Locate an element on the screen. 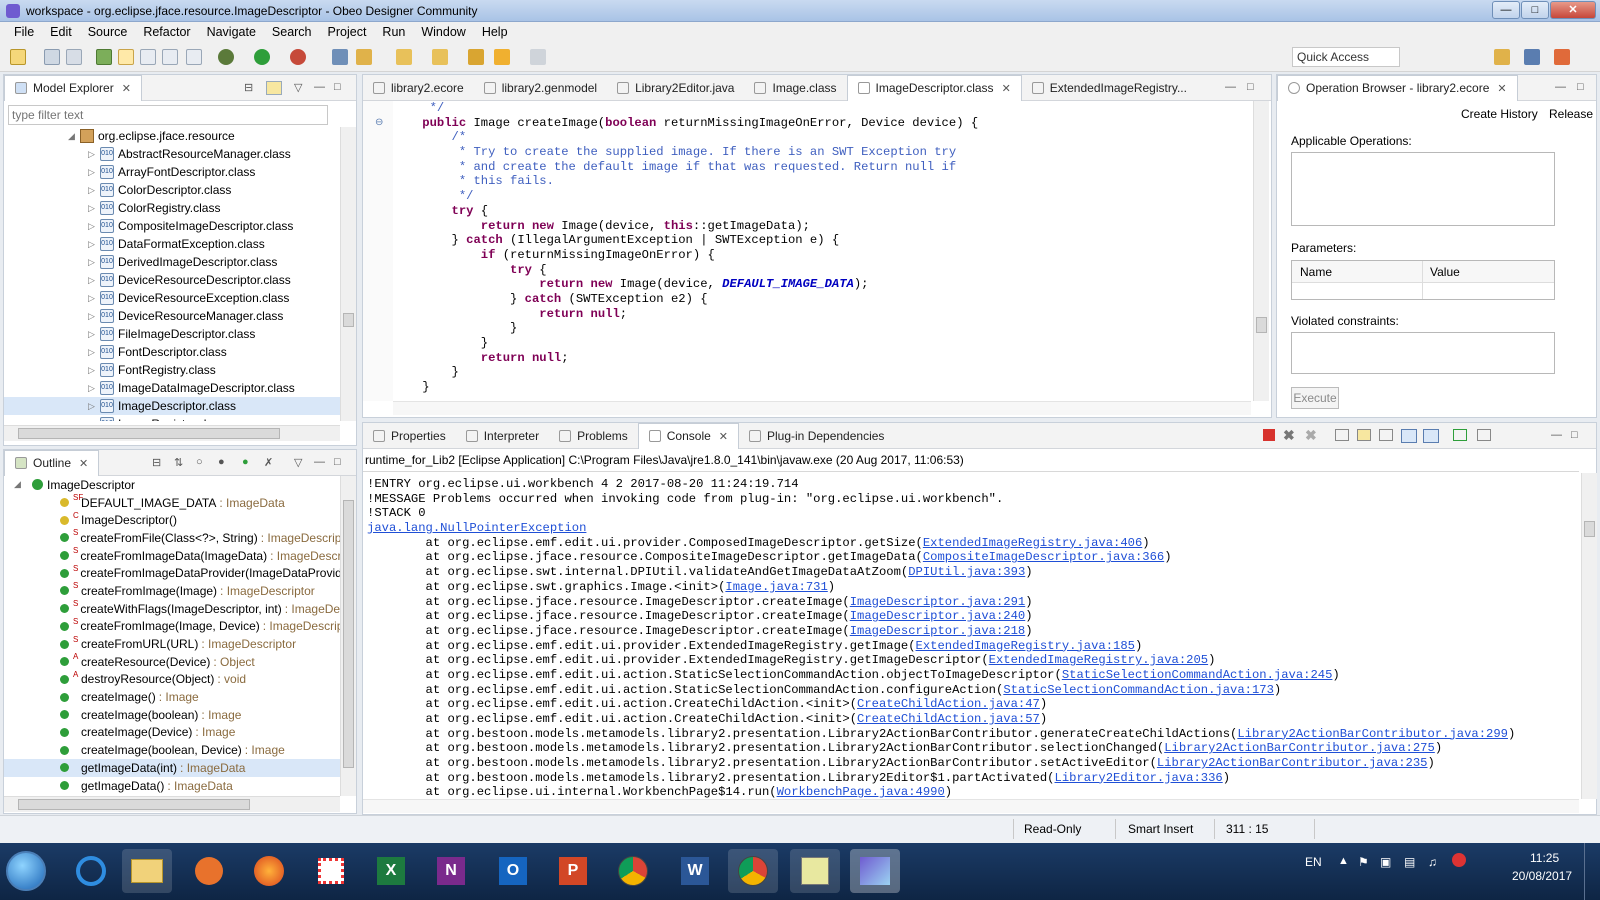  menu-source: Source is located at coordinates (108, 32).